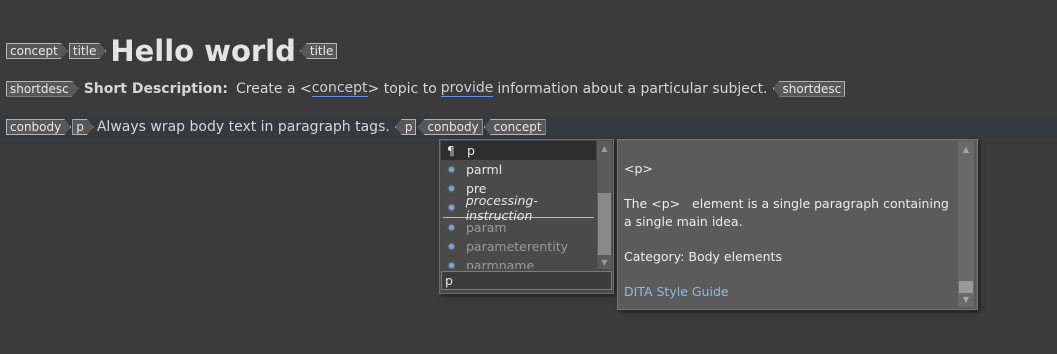 This screenshot has width=1057, height=354. I want to click on tag-conbody-start: conbody, so click(38, 127).